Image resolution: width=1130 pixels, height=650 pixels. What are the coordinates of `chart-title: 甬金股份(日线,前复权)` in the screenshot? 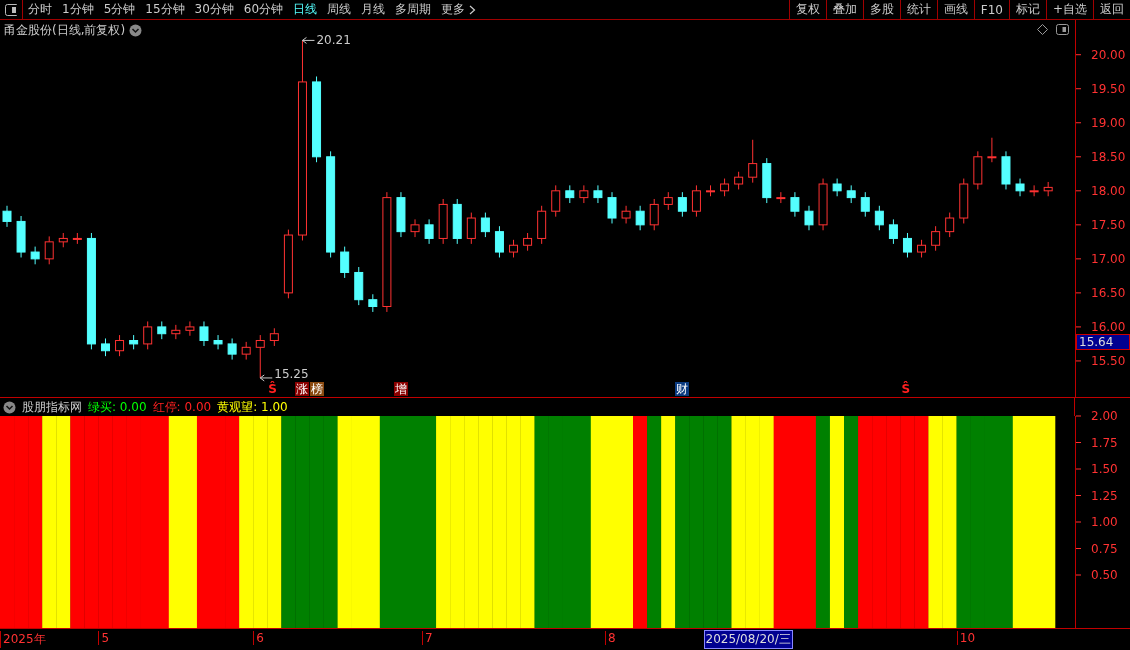 It's located at (65, 30).